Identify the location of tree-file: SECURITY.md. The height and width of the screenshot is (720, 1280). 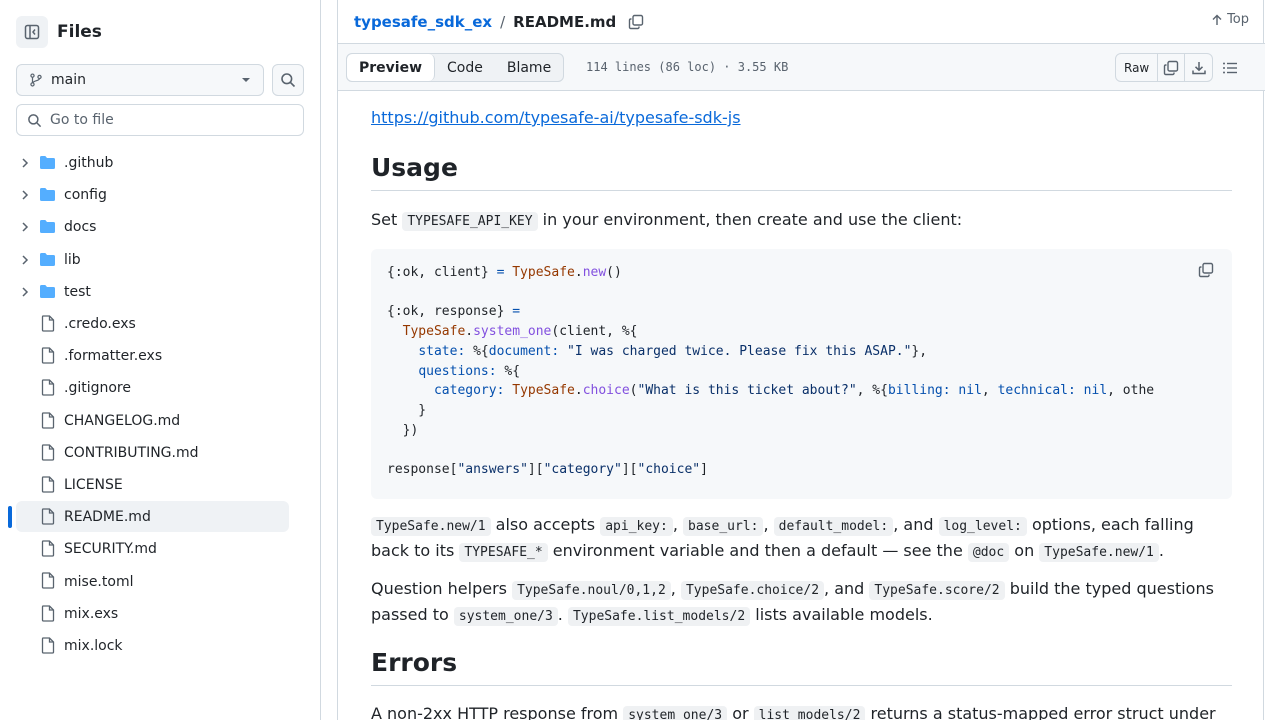
(160, 549).